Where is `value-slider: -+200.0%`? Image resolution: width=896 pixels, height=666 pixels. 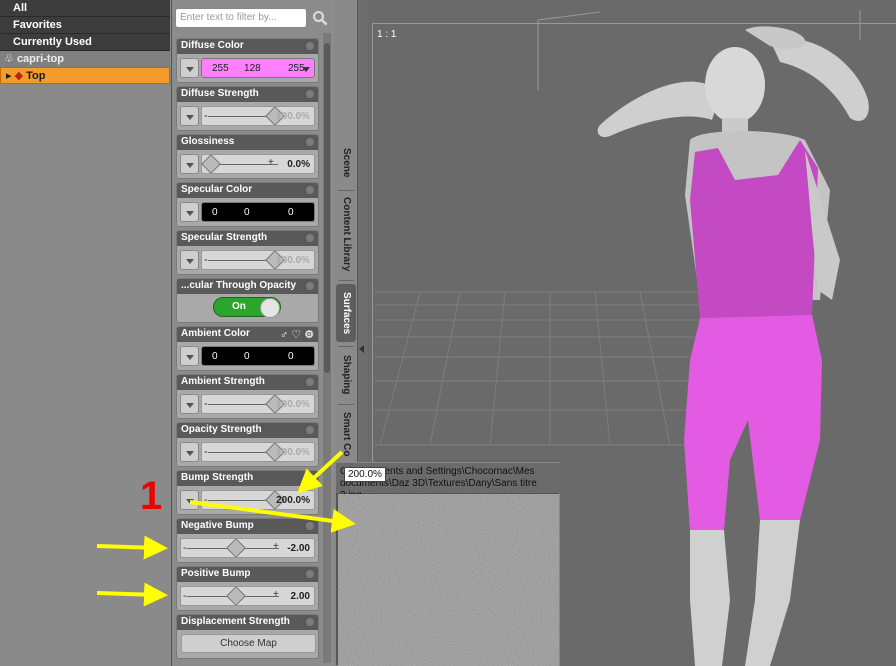 value-slider: -+200.0% is located at coordinates (258, 500).